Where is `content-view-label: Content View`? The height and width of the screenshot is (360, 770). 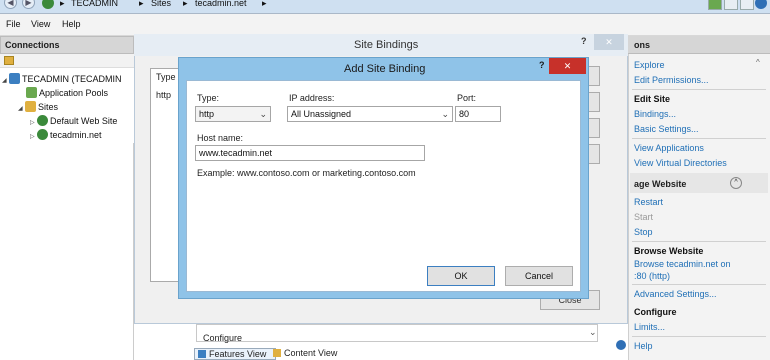
content-view-label: Content View is located at coordinates (311, 353).